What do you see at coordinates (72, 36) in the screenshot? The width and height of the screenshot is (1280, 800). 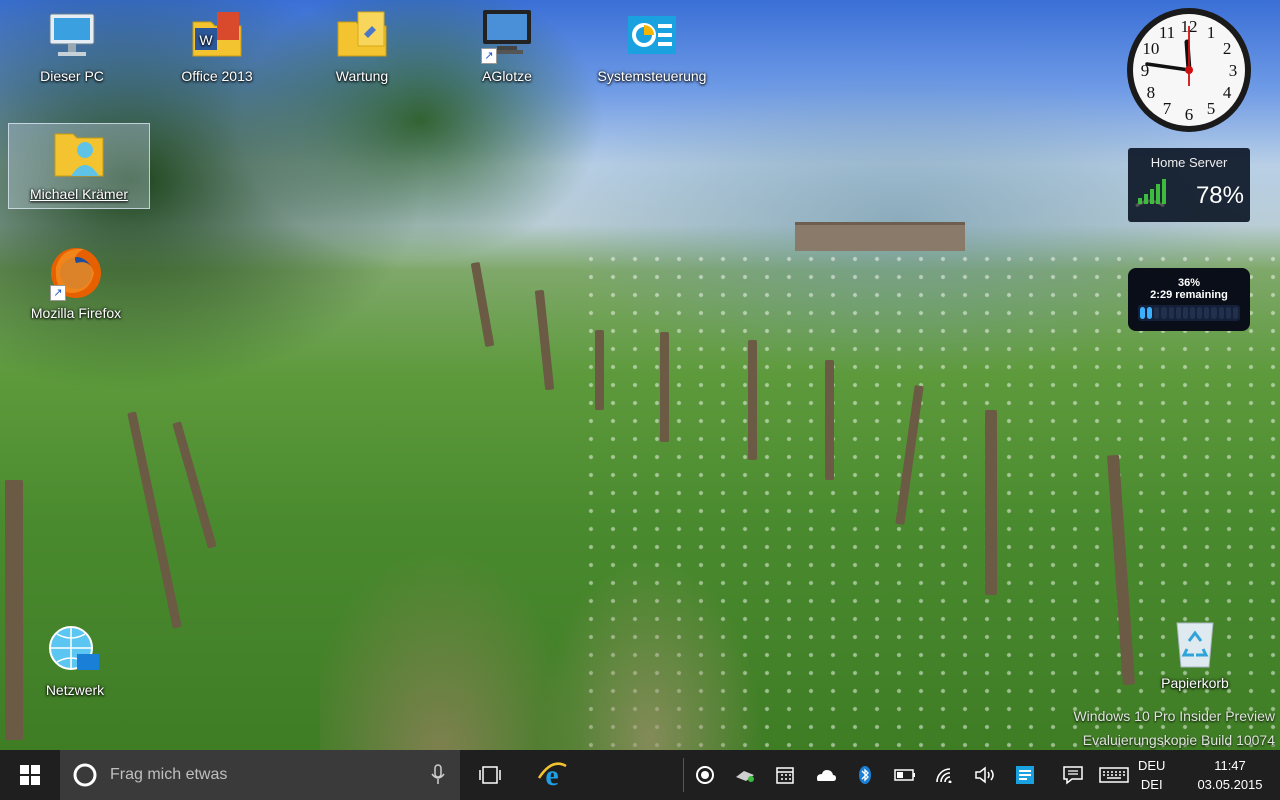 I see `computer-icon` at bounding box center [72, 36].